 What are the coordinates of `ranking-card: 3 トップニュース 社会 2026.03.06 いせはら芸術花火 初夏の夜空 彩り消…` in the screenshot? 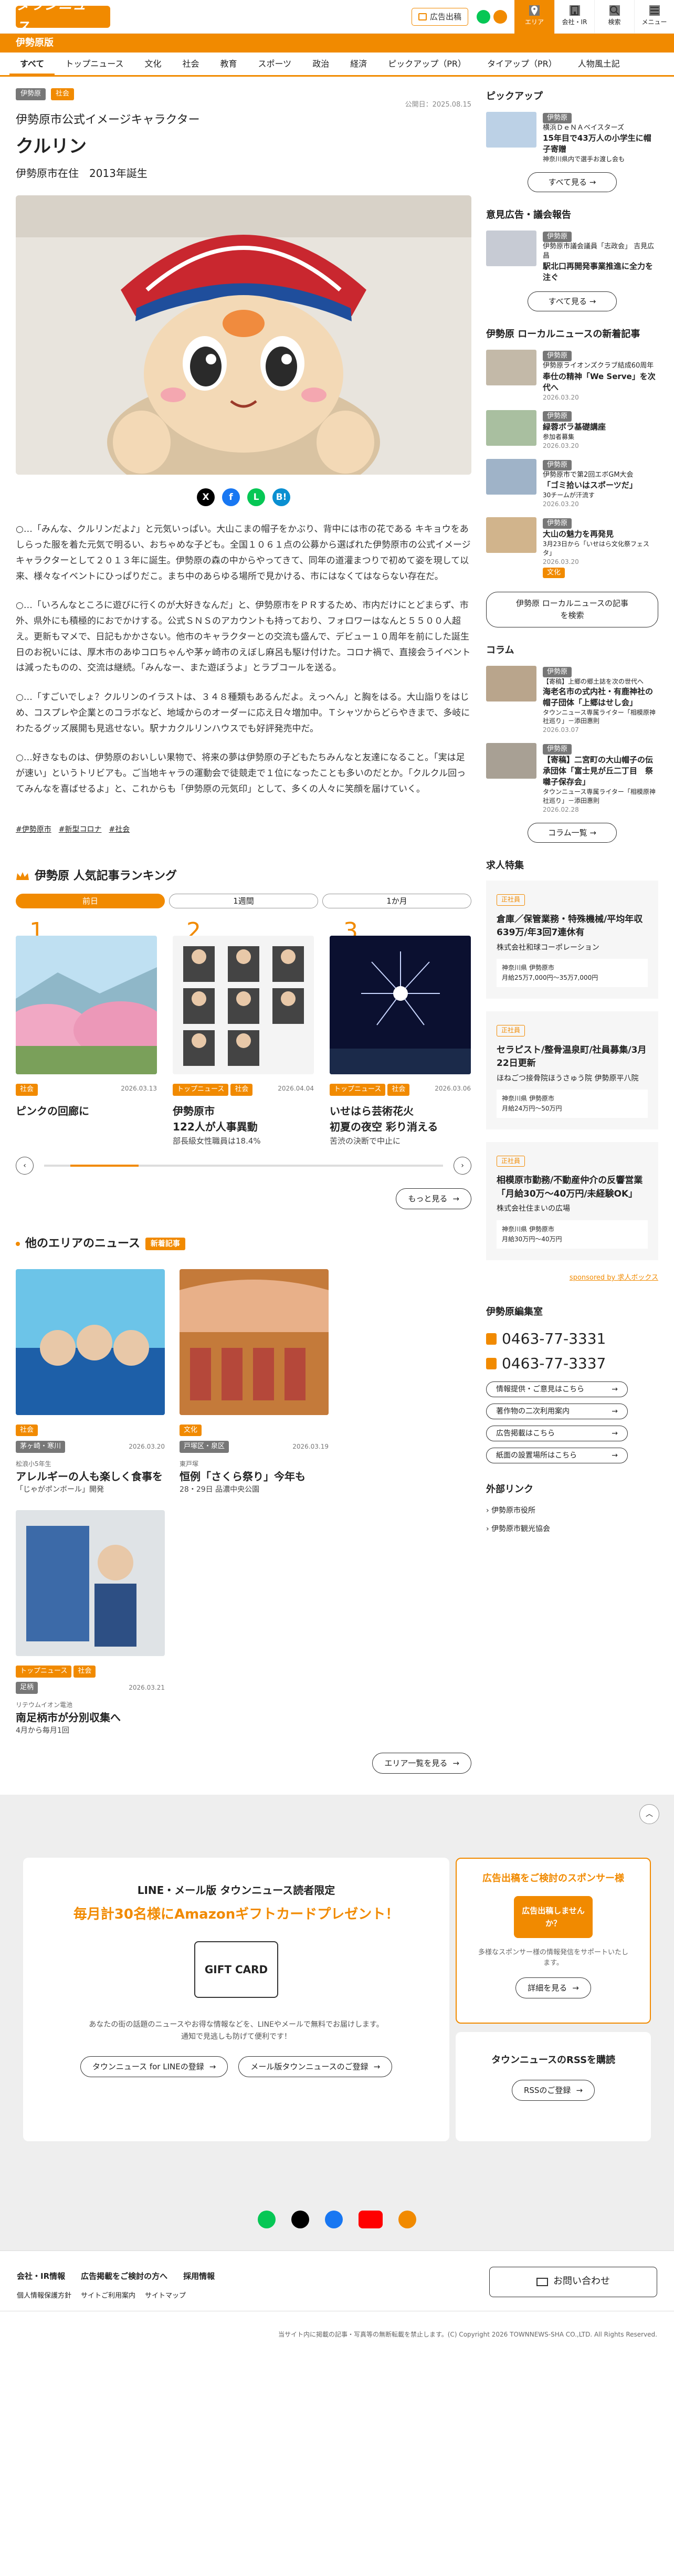 It's located at (400, 1033).